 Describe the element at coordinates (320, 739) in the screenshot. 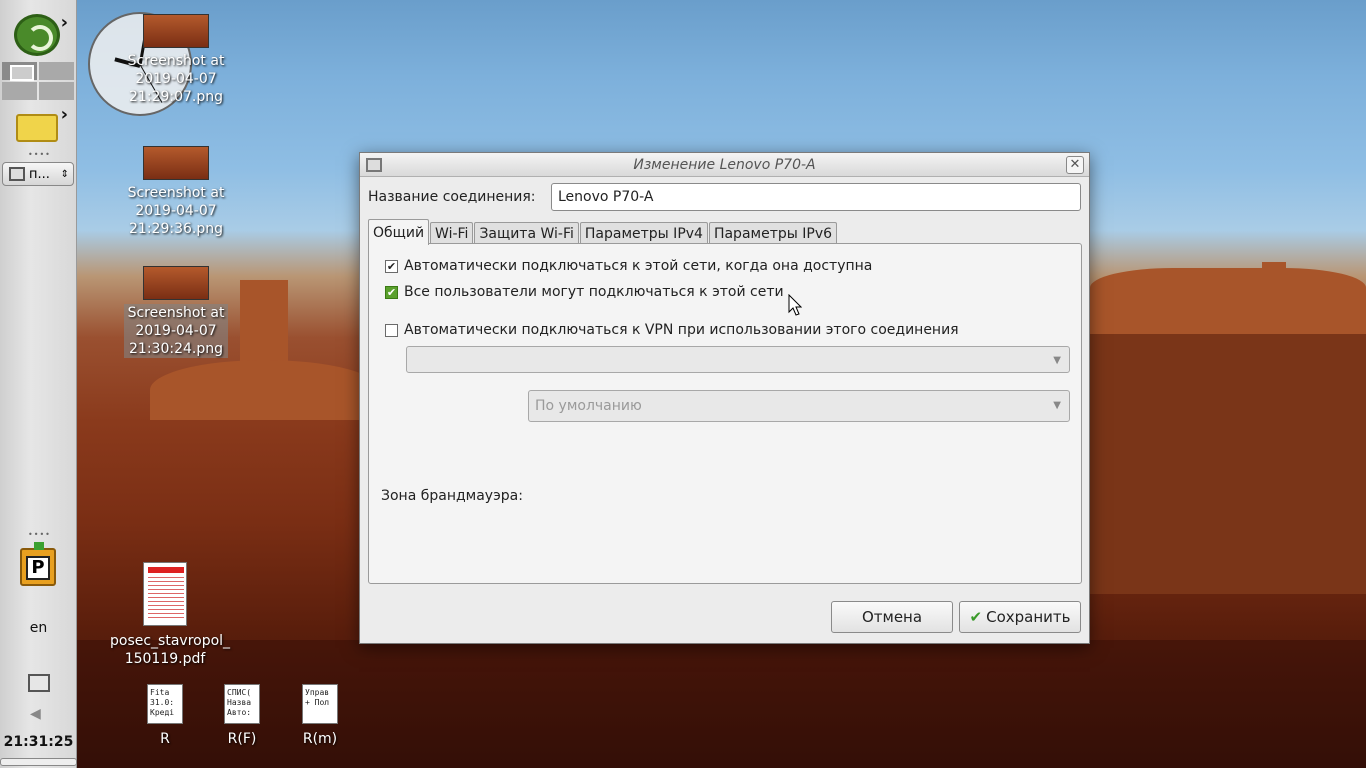

I see `icon-label: R(m)` at that location.